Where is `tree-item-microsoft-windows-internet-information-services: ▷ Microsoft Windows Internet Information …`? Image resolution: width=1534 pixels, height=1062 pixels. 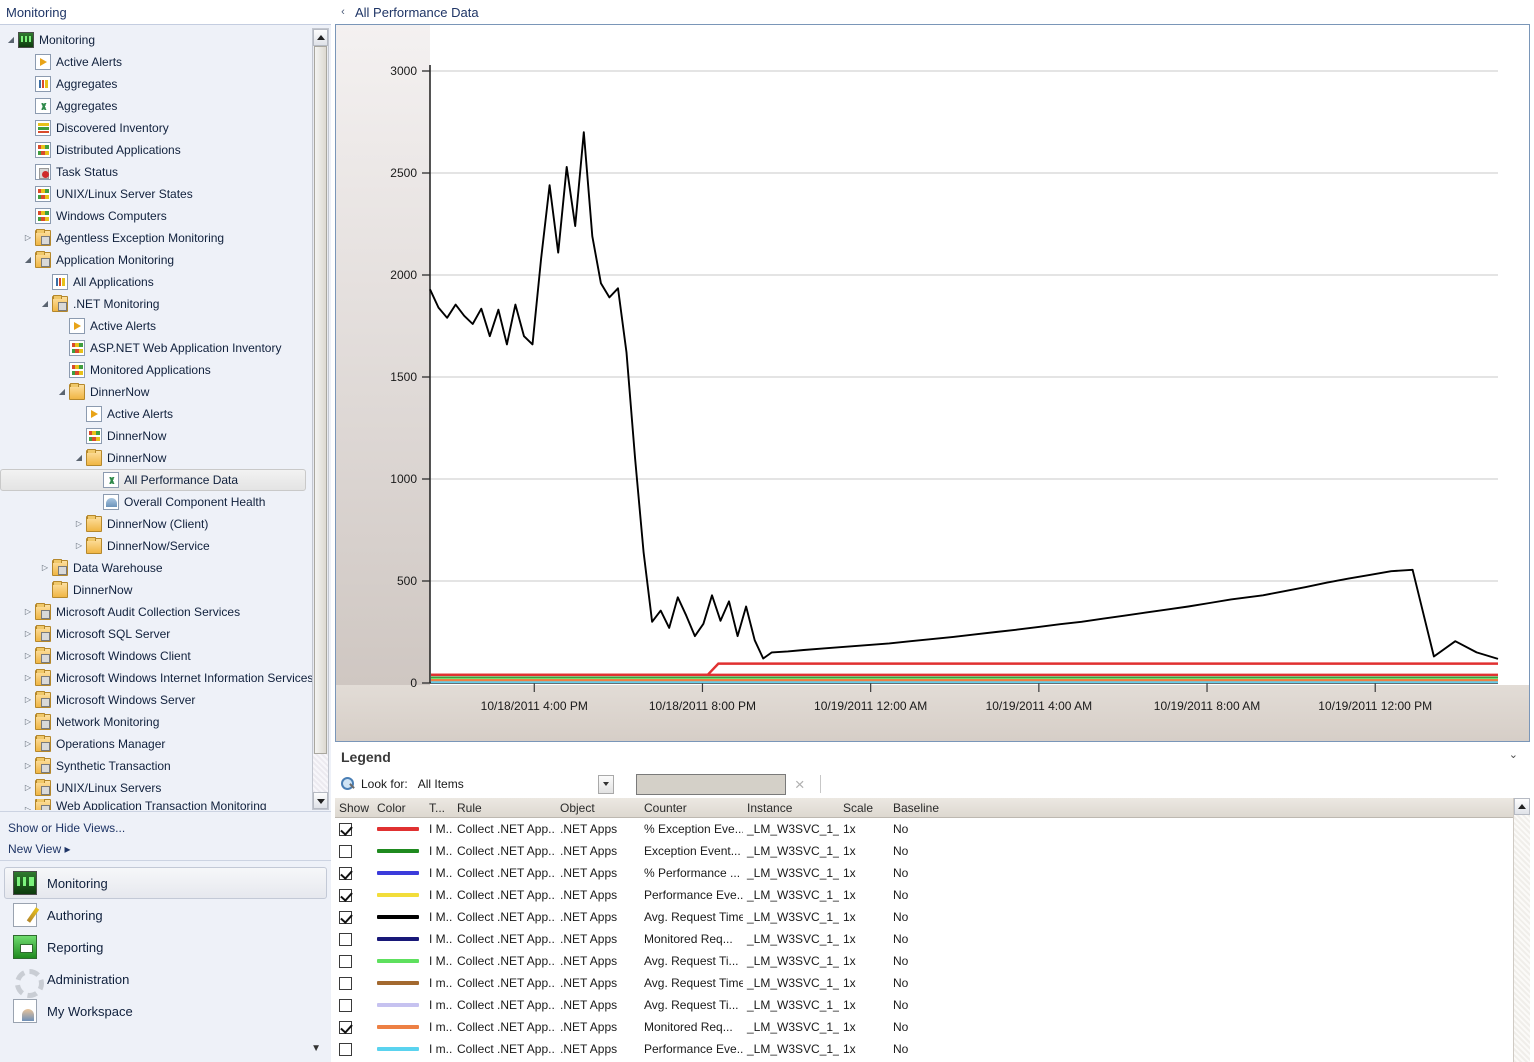
tree-item-microsoft-windows-internet-information-services: ▷ Microsoft Windows Internet Information … is located at coordinates (156, 678).